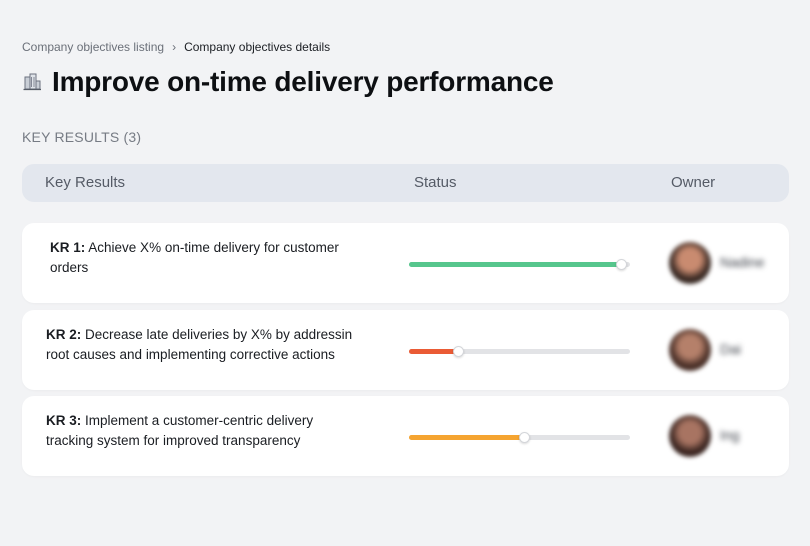 This screenshot has height=546, width=810. Describe the element at coordinates (693, 182) in the screenshot. I see `column-header-owner: Owner` at that location.